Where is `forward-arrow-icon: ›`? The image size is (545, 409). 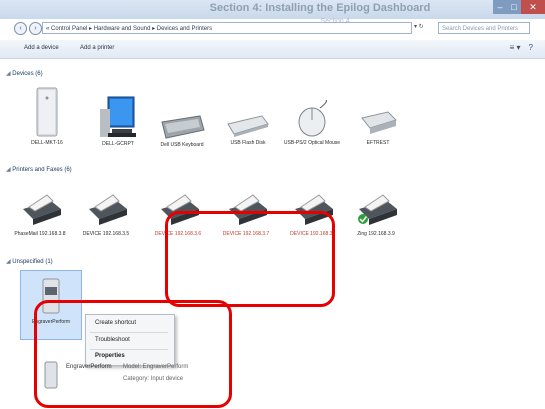 forward-arrow-icon: › is located at coordinates (35, 28).